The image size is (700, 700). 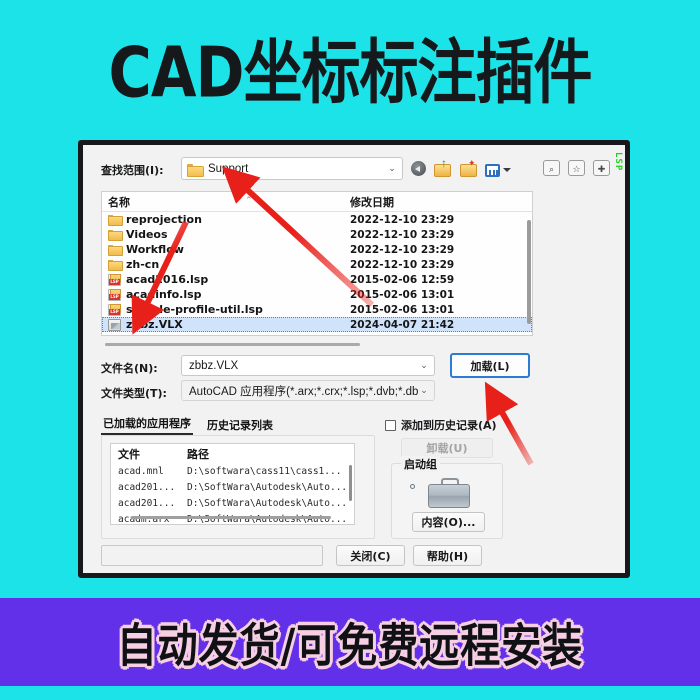 What do you see at coordinates (317, 202) in the screenshot?
I see `file-list-header: 名称 修改日期 ⌃` at bounding box center [317, 202].